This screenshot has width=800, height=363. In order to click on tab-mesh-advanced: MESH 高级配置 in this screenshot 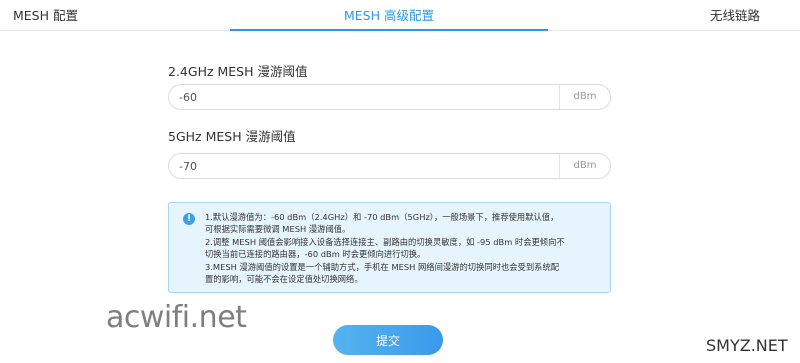, I will do `click(389, 15)`.